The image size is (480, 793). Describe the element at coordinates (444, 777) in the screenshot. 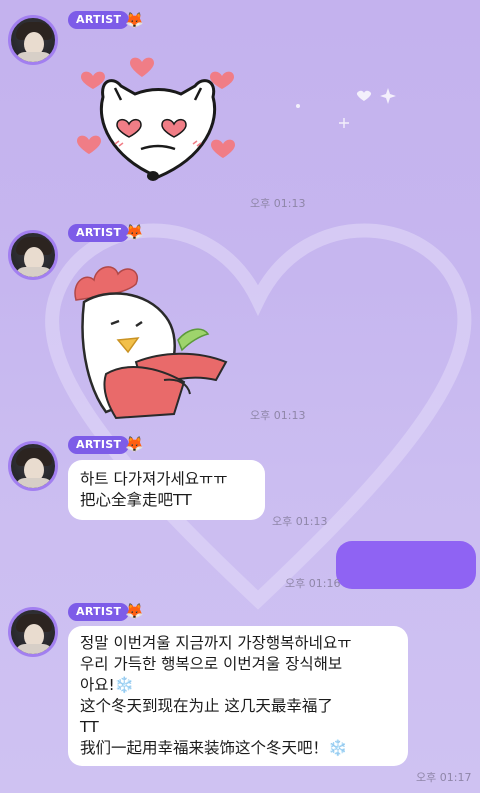

I see `timestamp: 오후 01:17` at that location.